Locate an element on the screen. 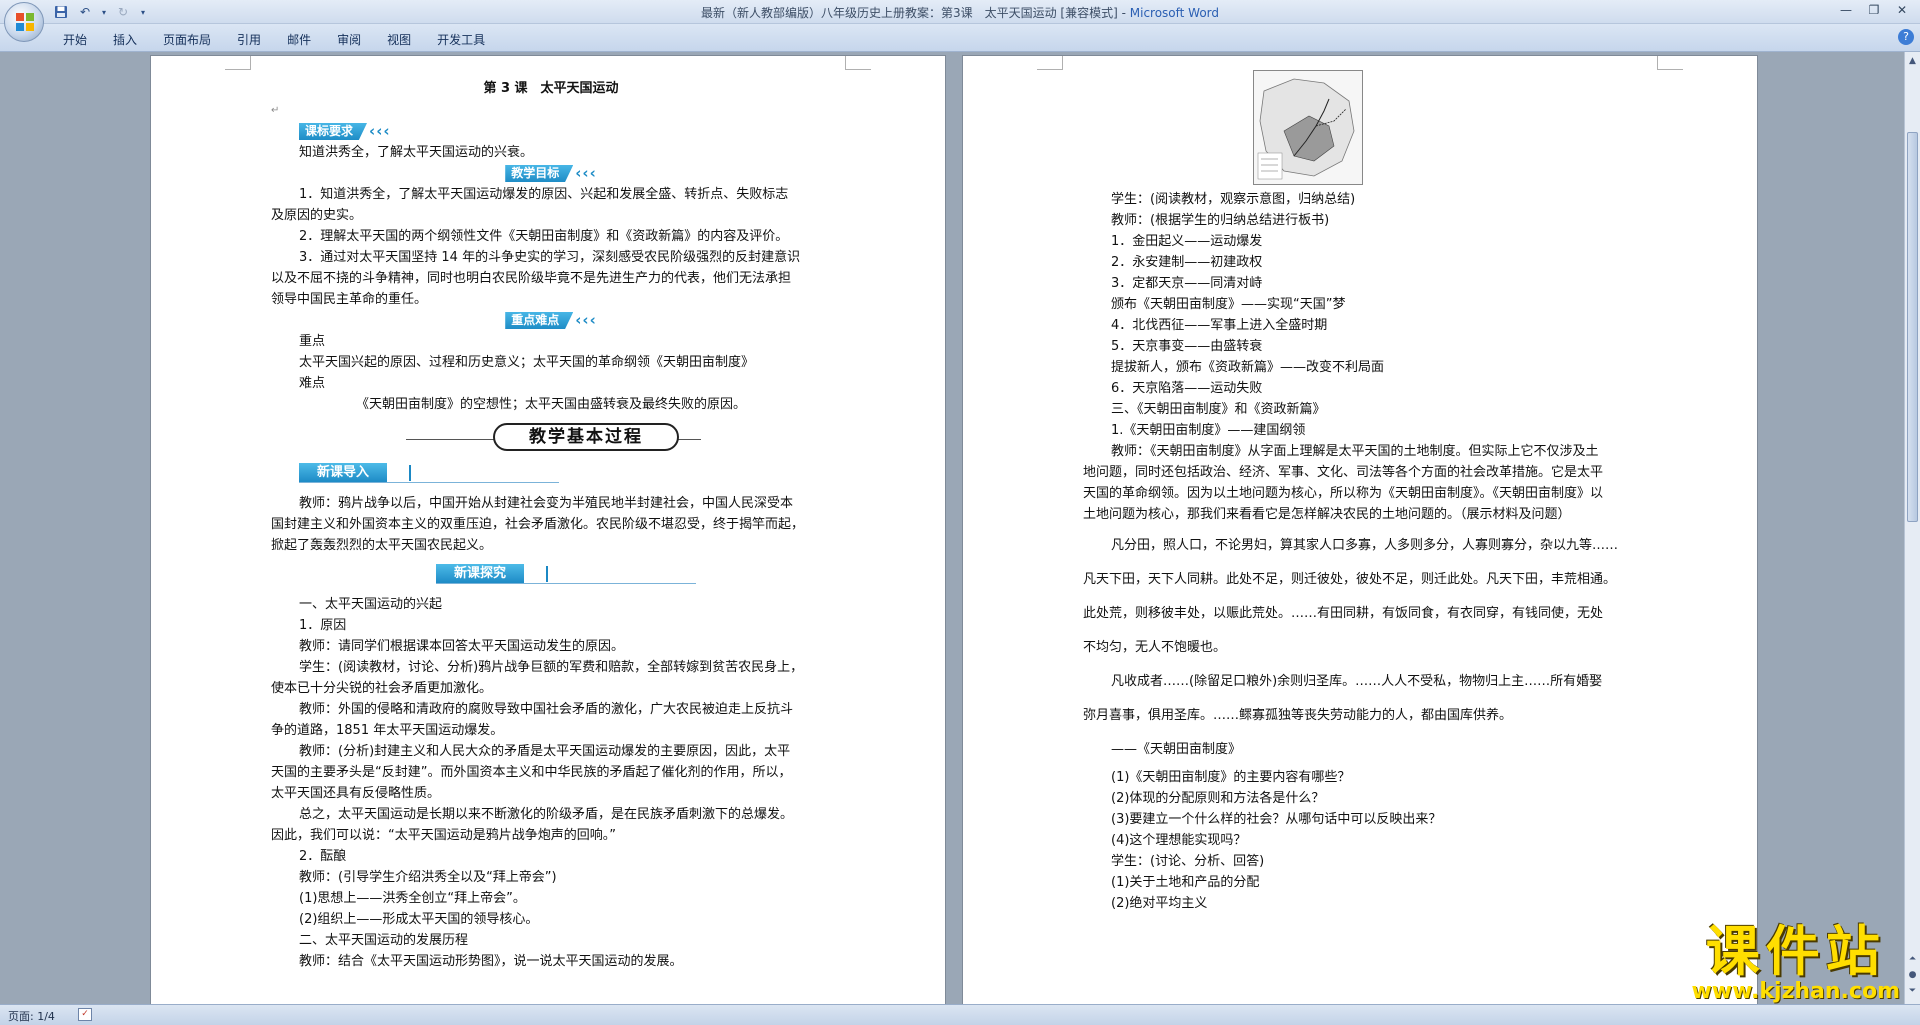 This screenshot has height=1025, width=1920. office-button is located at coordinates (24, 22).